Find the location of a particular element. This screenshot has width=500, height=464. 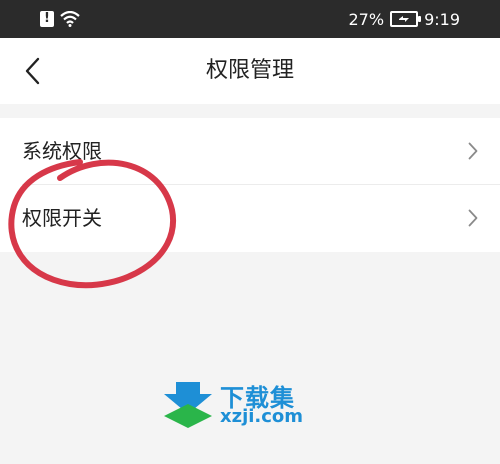

wifi-icon is located at coordinates (70, 19).